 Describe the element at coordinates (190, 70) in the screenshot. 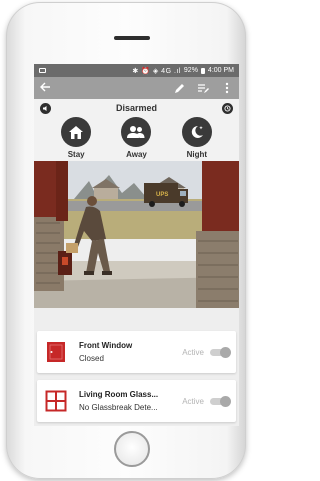

I see `battery-level: 92%` at that location.